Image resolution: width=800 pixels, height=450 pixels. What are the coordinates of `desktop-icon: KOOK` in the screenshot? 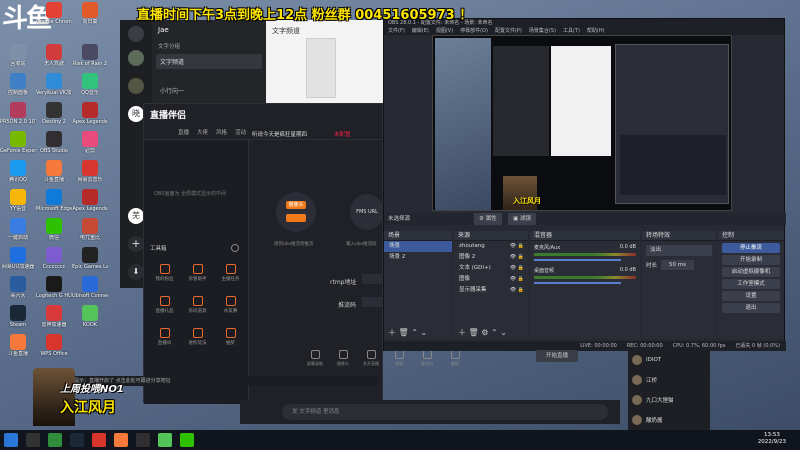 It's located at (90, 324).